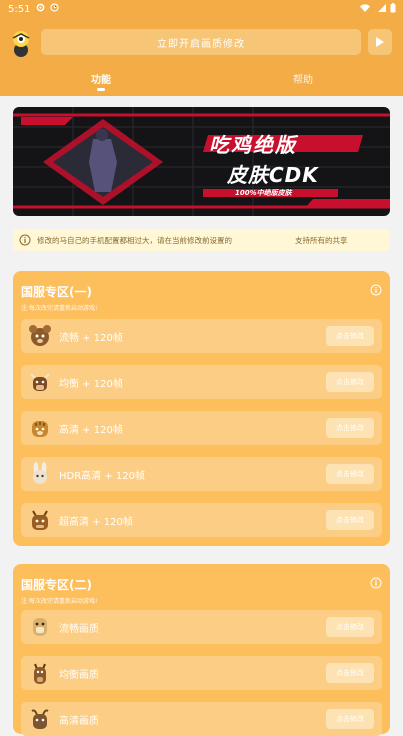 The height and width of the screenshot is (736, 403). Describe the element at coordinates (263, 193) in the screenshot. I see `banner-tagline: 100%中绝版皮肤` at that location.